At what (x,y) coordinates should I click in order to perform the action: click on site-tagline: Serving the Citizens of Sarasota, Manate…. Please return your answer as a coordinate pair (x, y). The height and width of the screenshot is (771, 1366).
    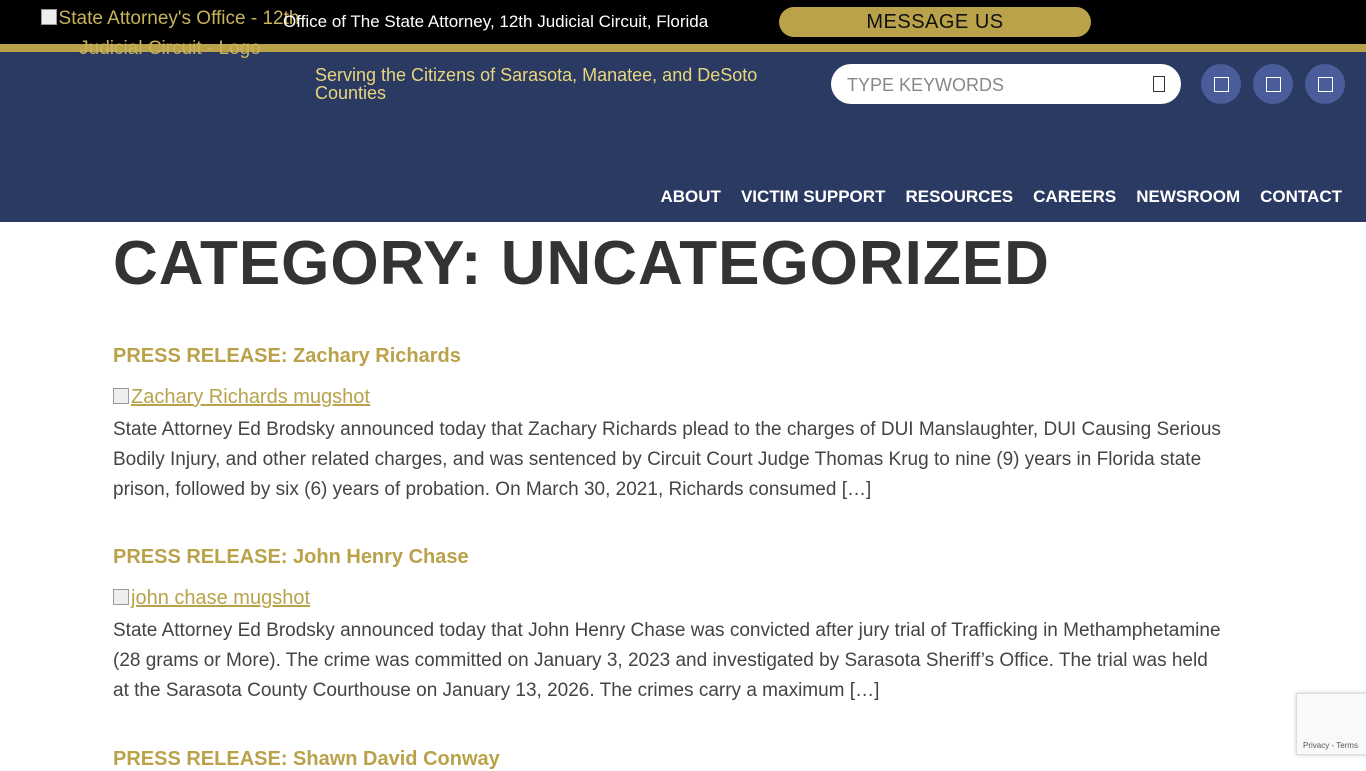
    Looking at the image, I should click on (536, 84).